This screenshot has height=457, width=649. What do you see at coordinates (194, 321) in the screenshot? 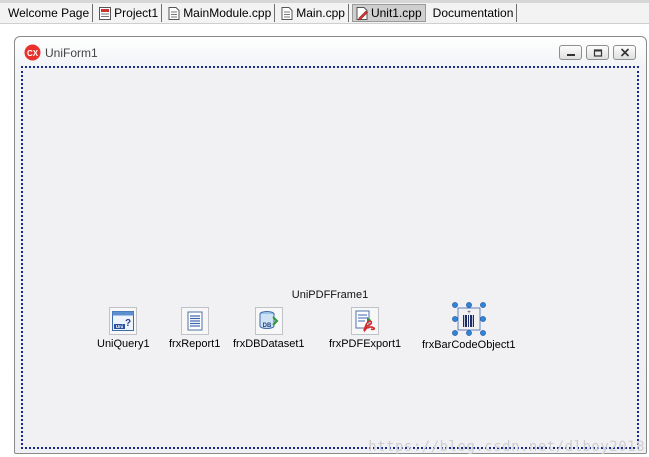
I see `report-icon` at bounding box center [194, 321].